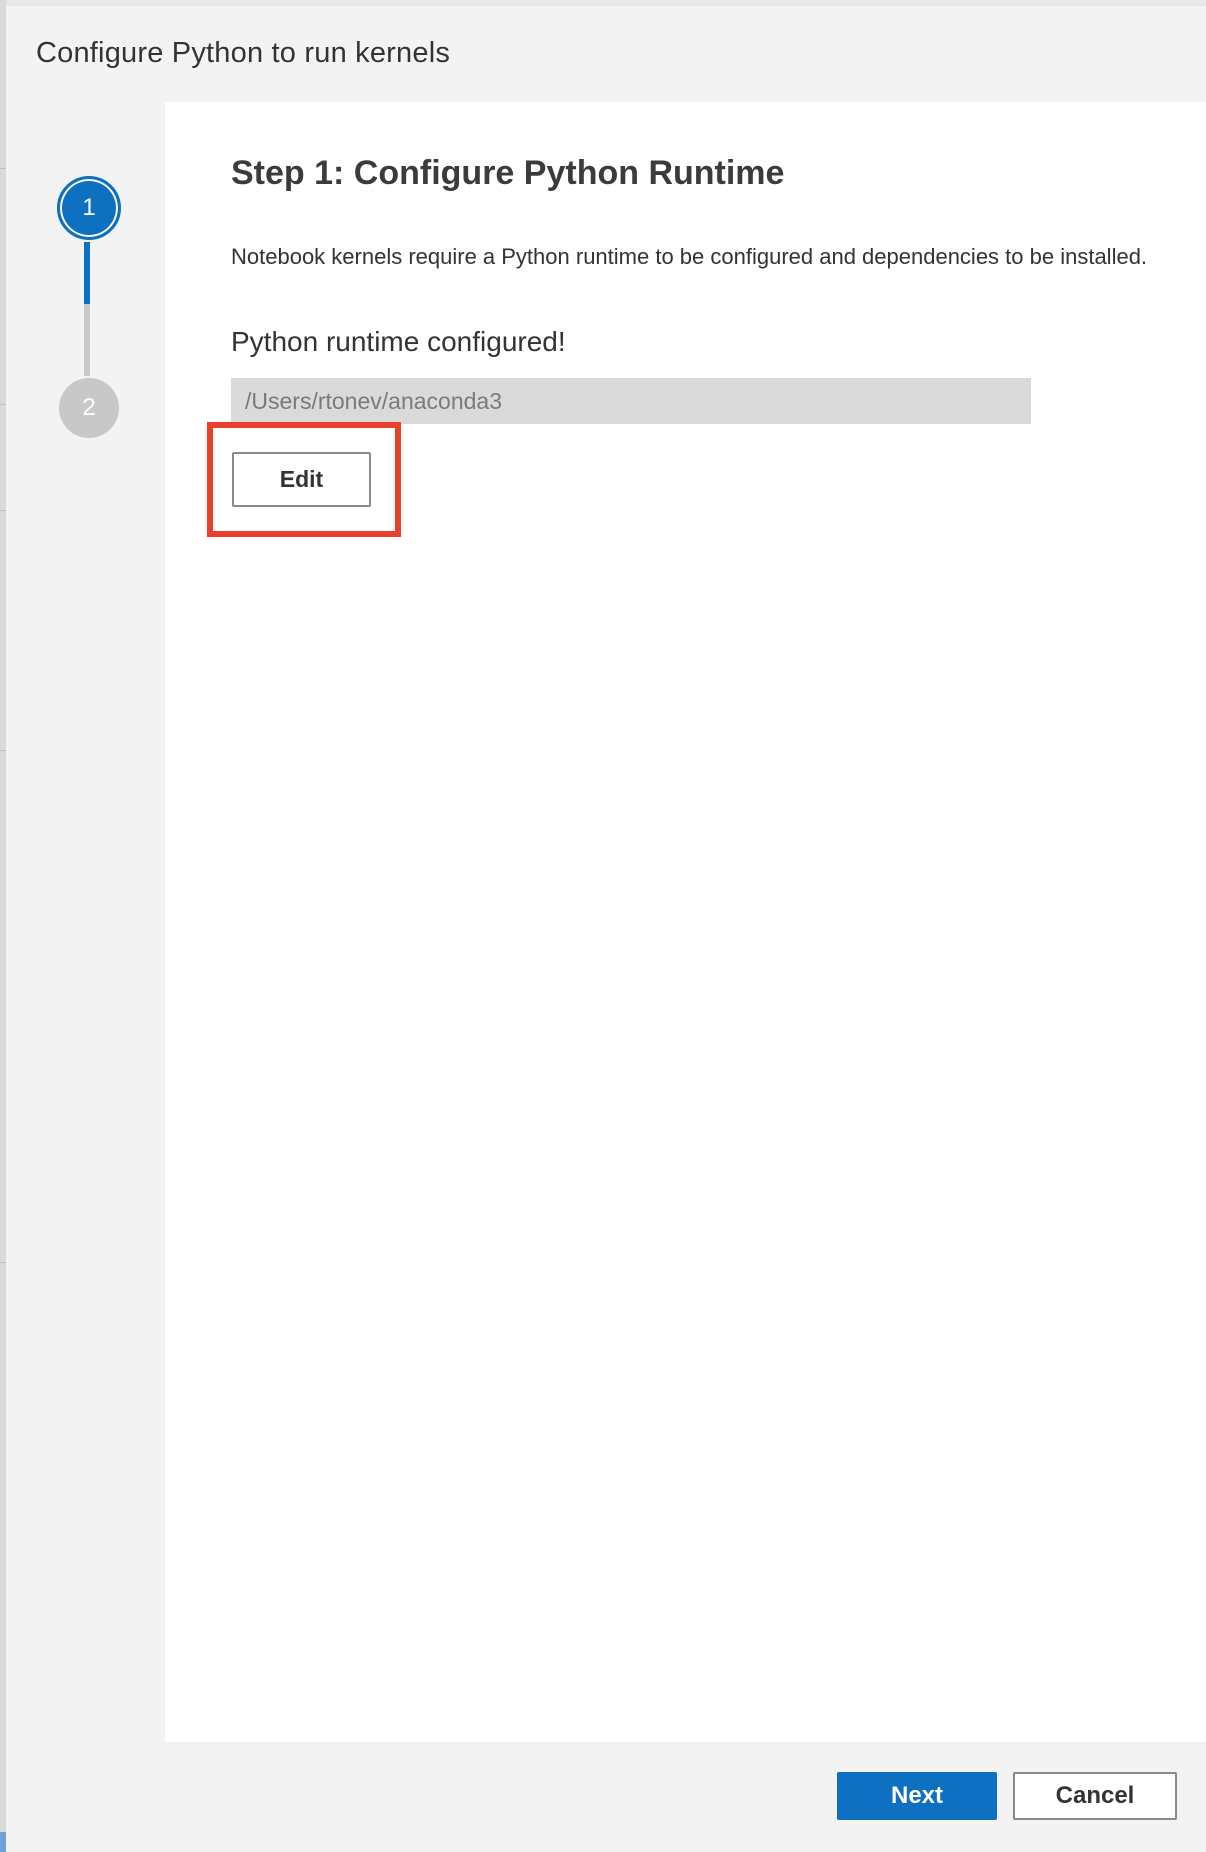 This screenshot has width=1206, height=1852. What do you see at coordinates (89, 208) in the screenshot?
I see `step-1-indicator: 1` at bounding box center [89, 208].